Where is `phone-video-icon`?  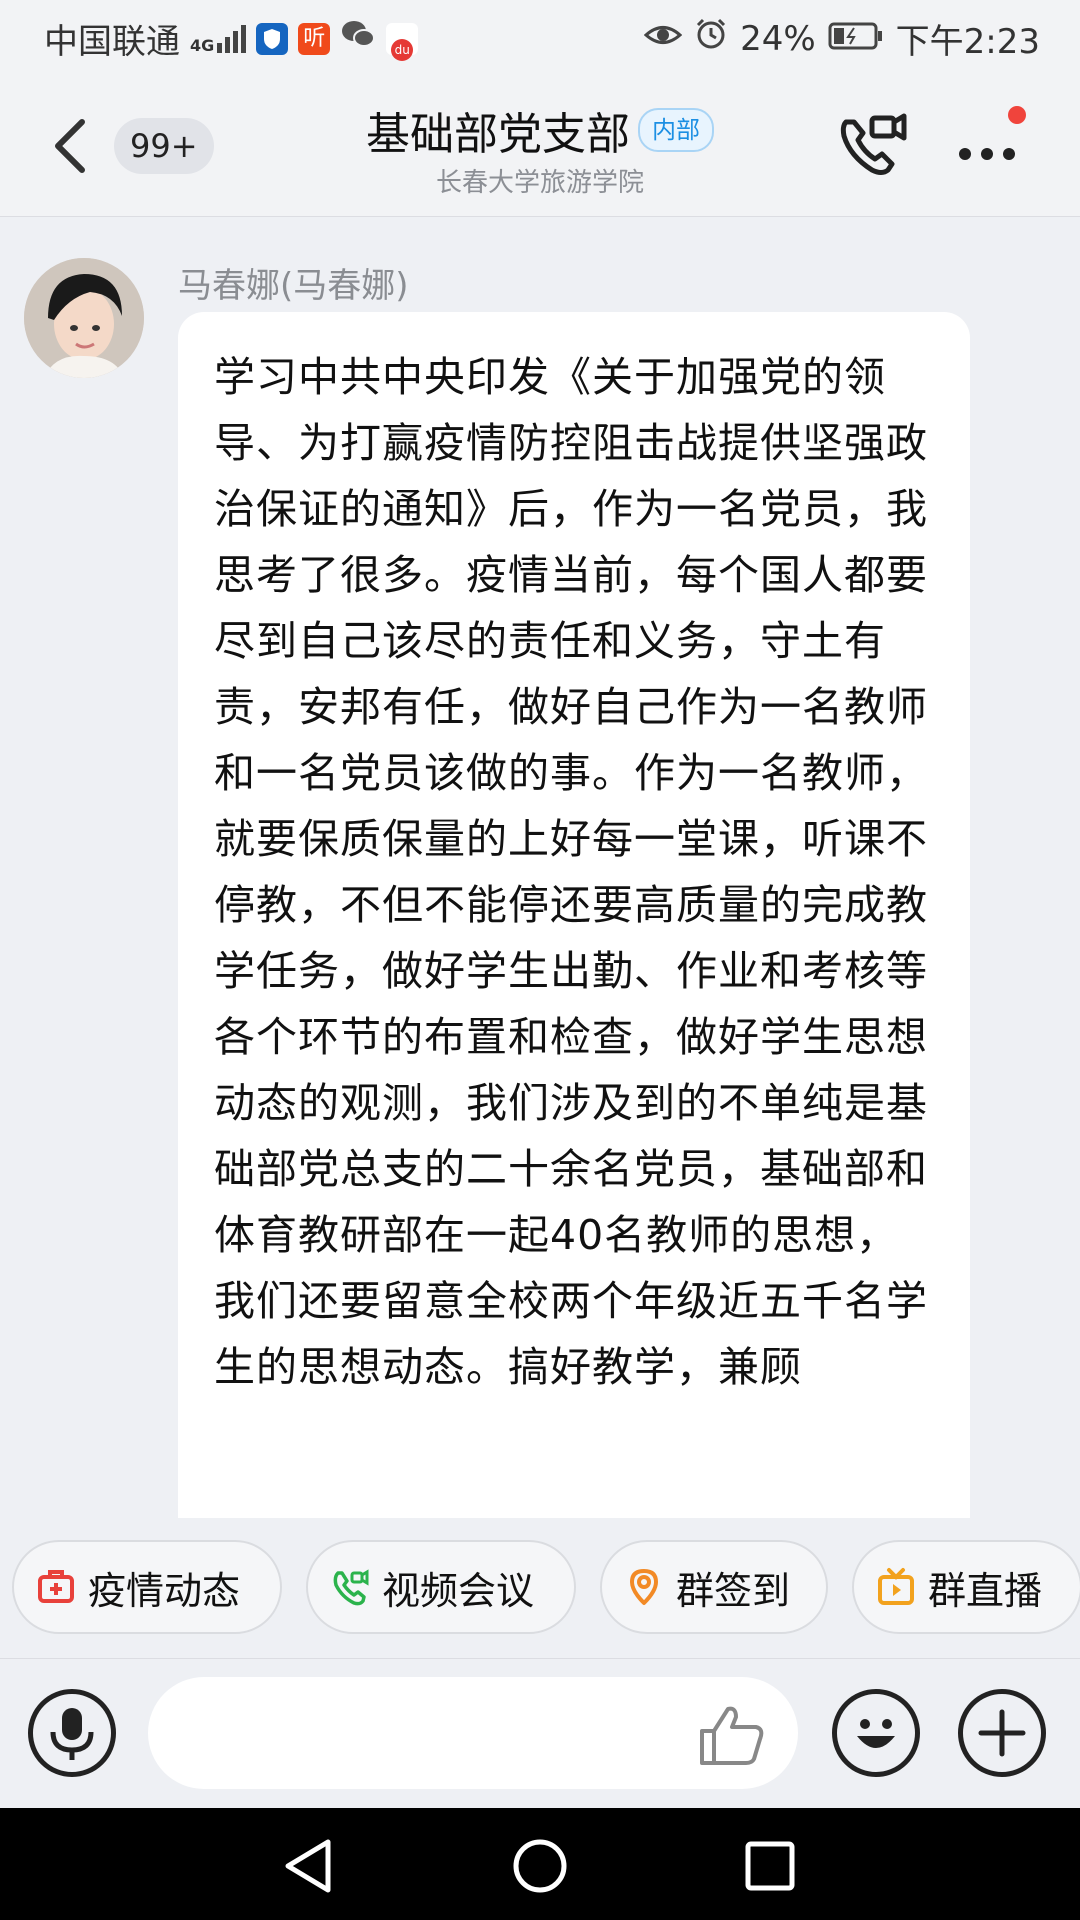
phone-video-icon is located at coordinates (873, 144).